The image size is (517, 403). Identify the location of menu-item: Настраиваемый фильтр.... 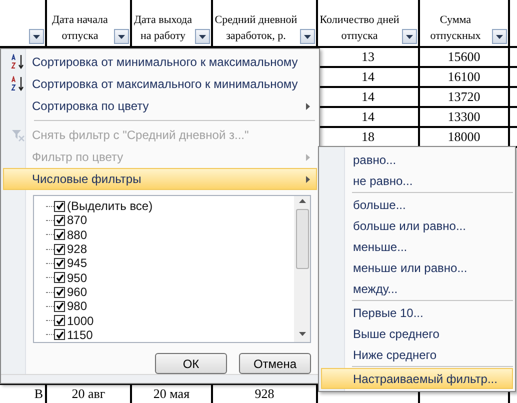
(417, 378).